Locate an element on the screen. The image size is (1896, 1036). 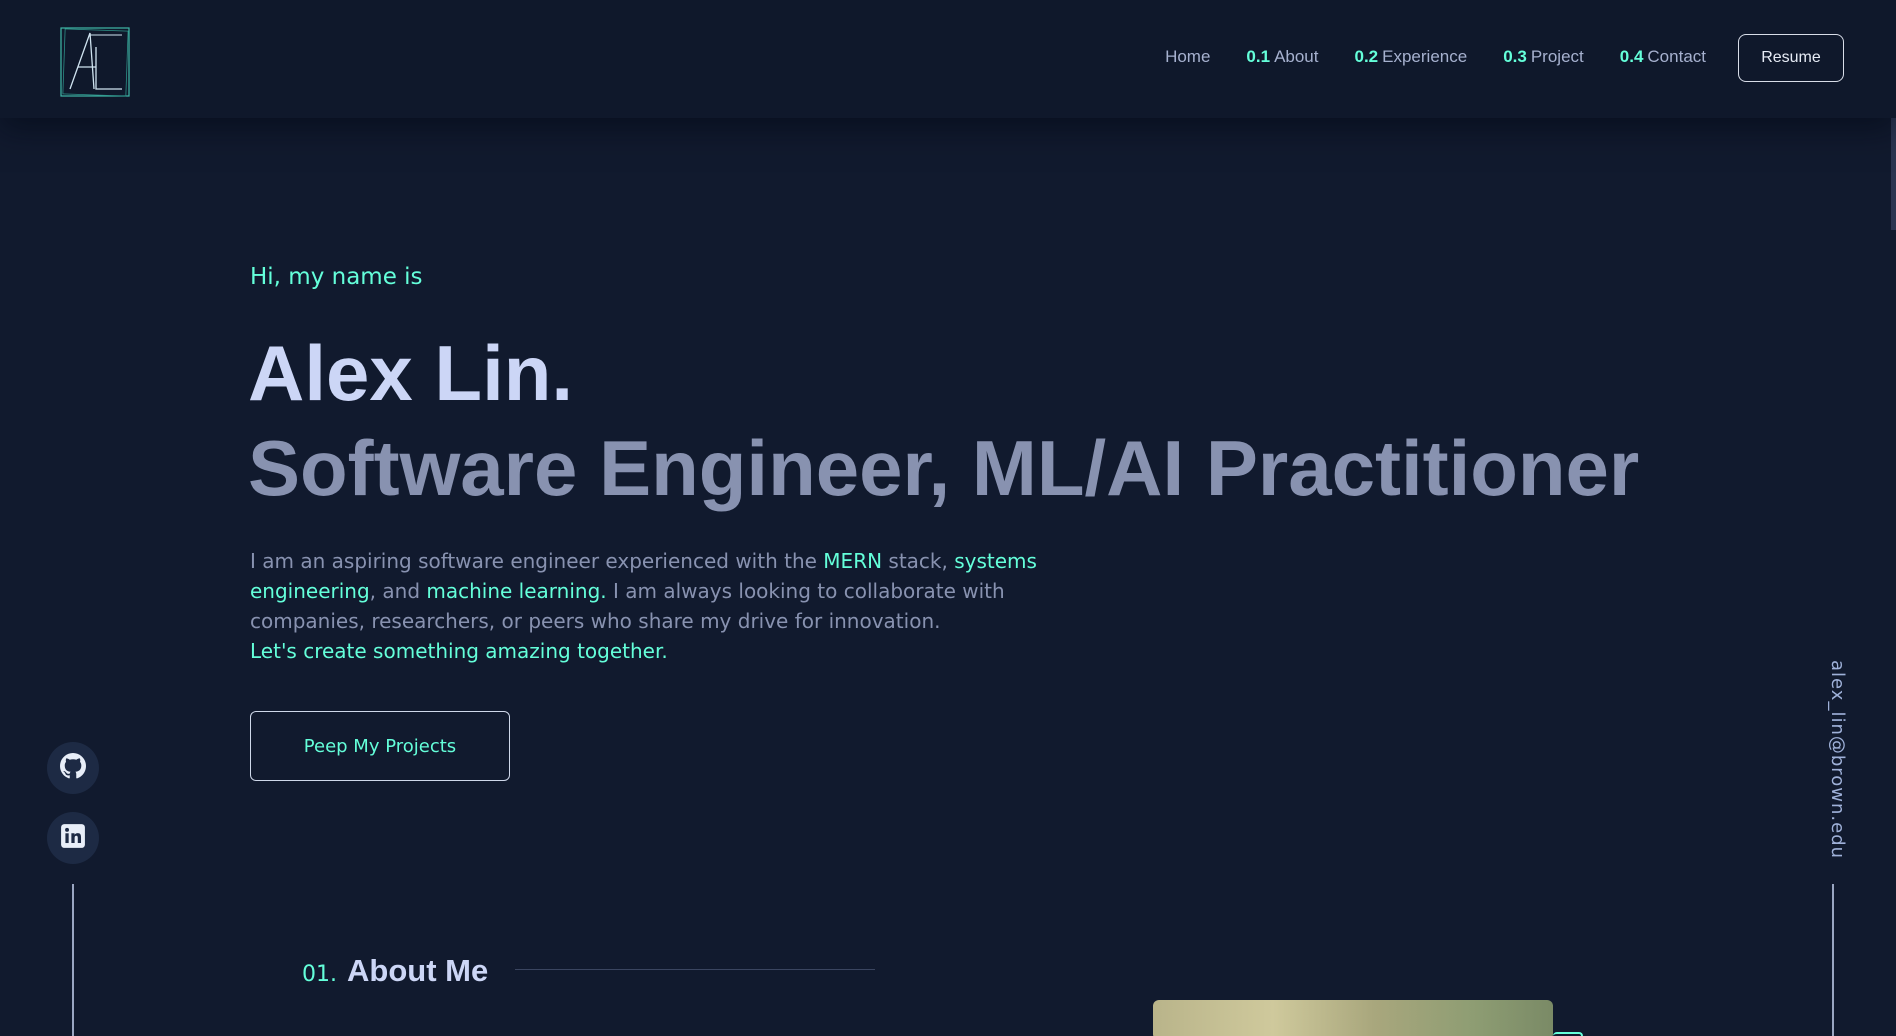
github-icon is located at coordinates (73, 768).